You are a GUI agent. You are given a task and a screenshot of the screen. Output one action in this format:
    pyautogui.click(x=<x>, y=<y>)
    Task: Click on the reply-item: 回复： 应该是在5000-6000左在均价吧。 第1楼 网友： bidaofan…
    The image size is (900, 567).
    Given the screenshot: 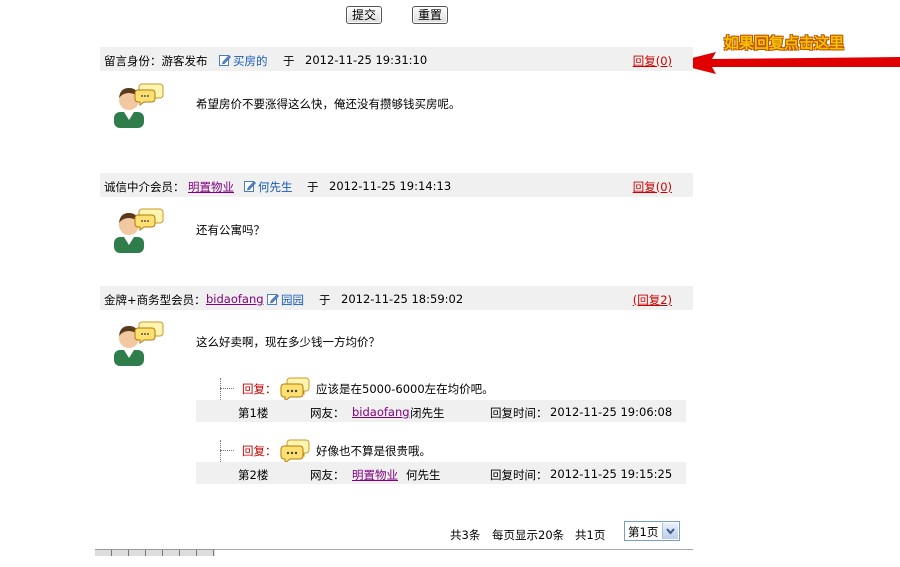 What is the action you would take?
    pyautogui.click(x=441, y=399)
    